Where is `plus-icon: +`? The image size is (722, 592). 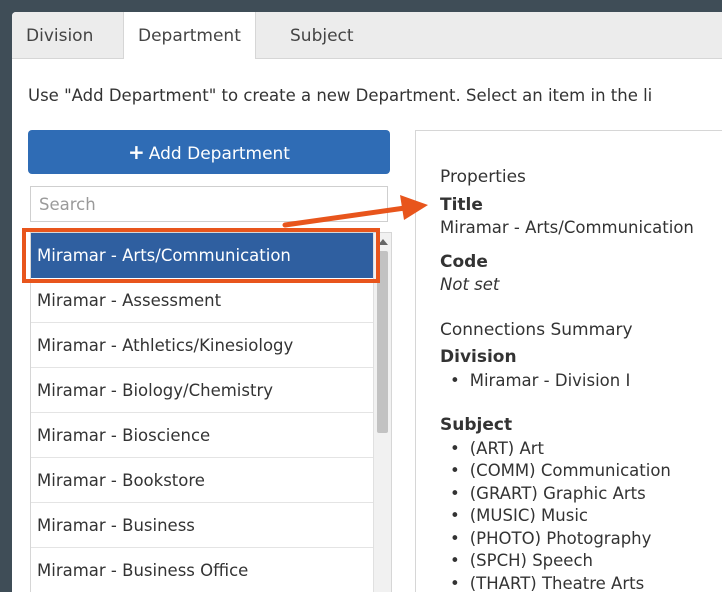 plus-icon: + is located at coordinates (136, 152).